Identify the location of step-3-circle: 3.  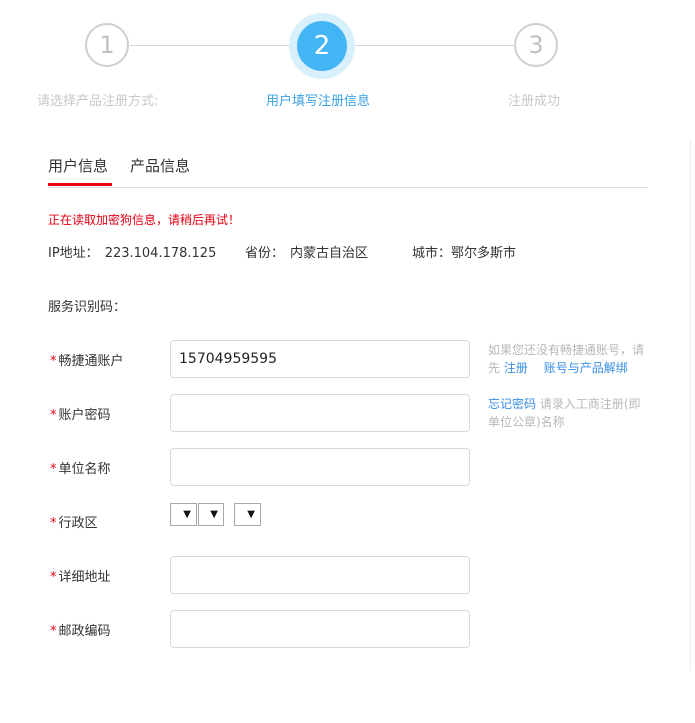
(536, 45).